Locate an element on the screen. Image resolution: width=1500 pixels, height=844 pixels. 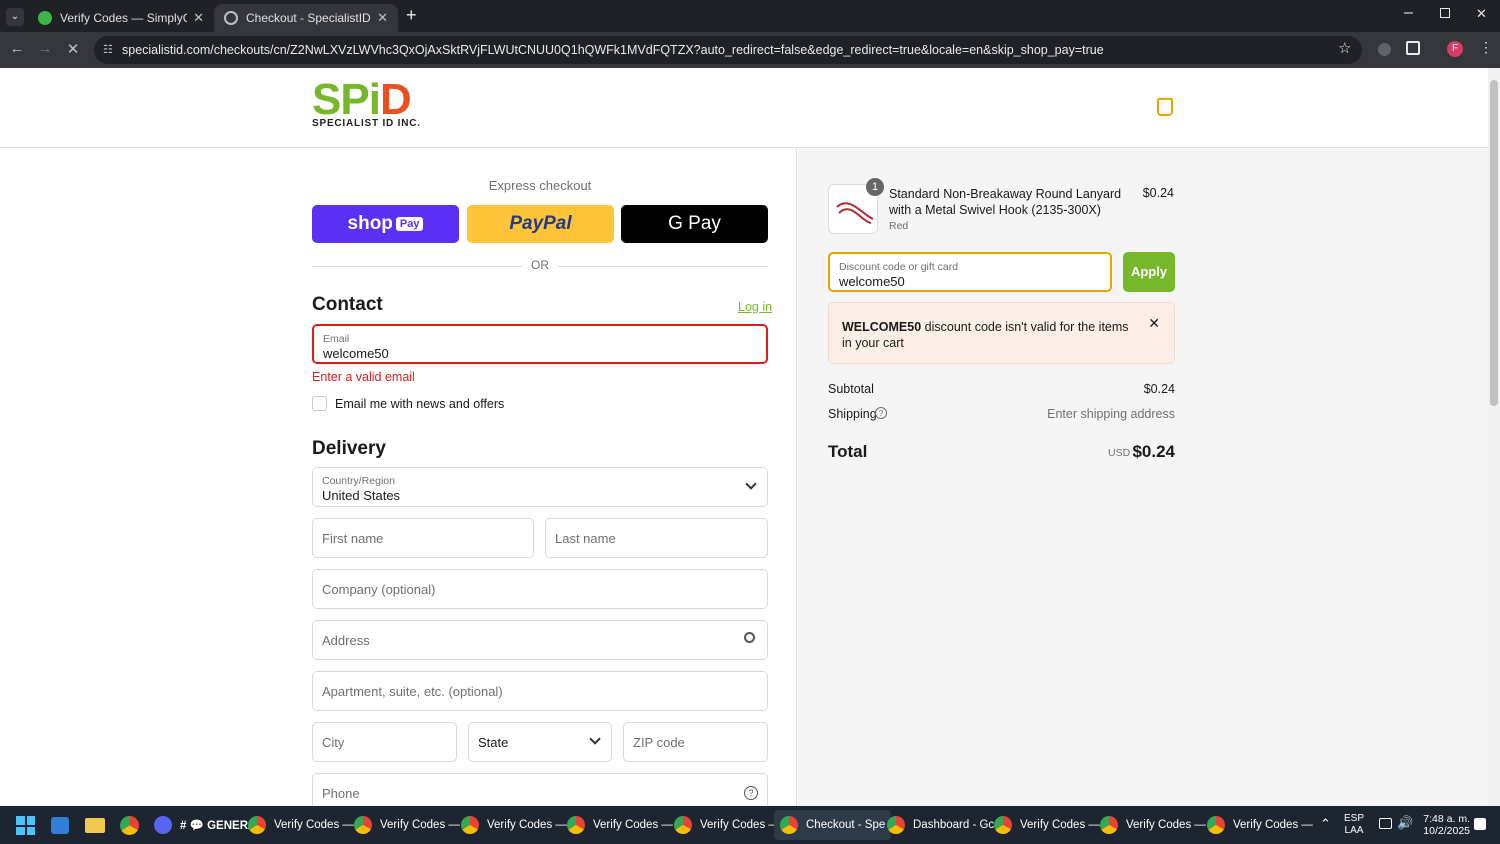
state-placeholder: State is located at coordinates (493, 742).